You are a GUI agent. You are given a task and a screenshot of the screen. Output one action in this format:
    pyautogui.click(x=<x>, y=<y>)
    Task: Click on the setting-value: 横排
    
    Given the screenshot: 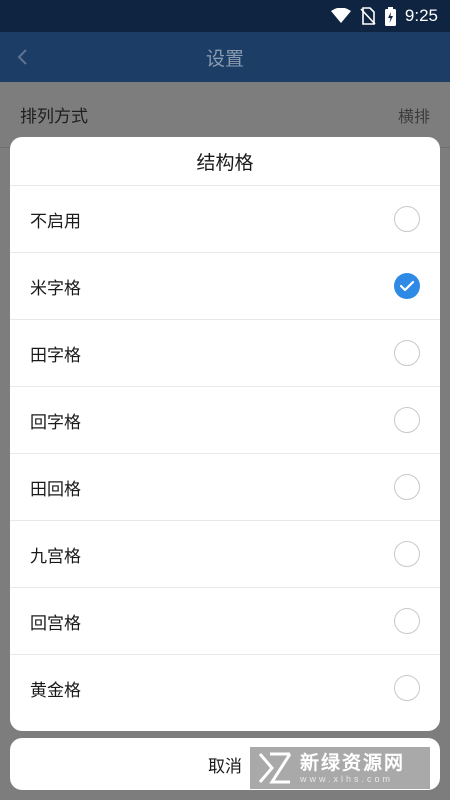 What is the action you would take?
    pyautogui.click(x=413, y=116)
    